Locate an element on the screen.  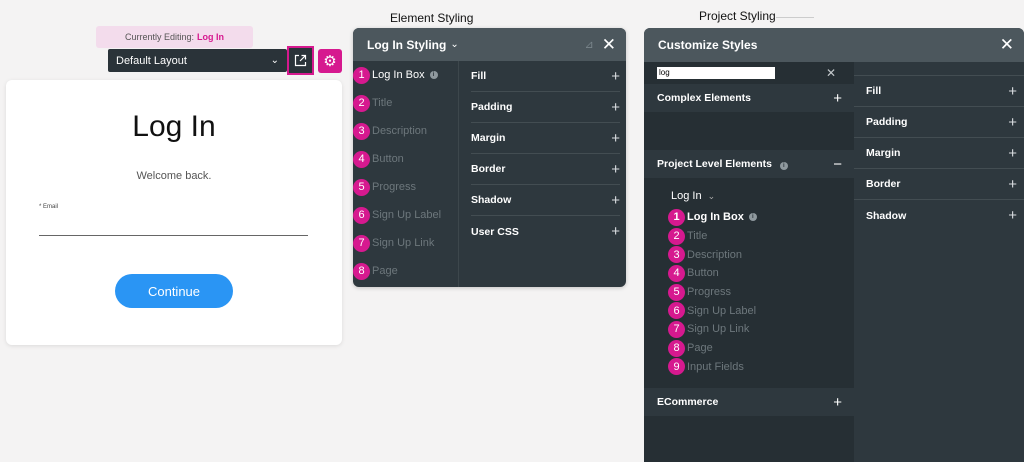
element-item-description: 3 Description is located at coordinates (405, 131).